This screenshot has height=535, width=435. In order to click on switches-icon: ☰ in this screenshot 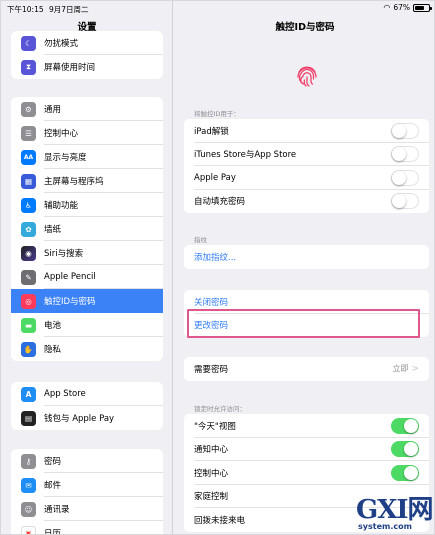, I will do `click(28, 133)`.